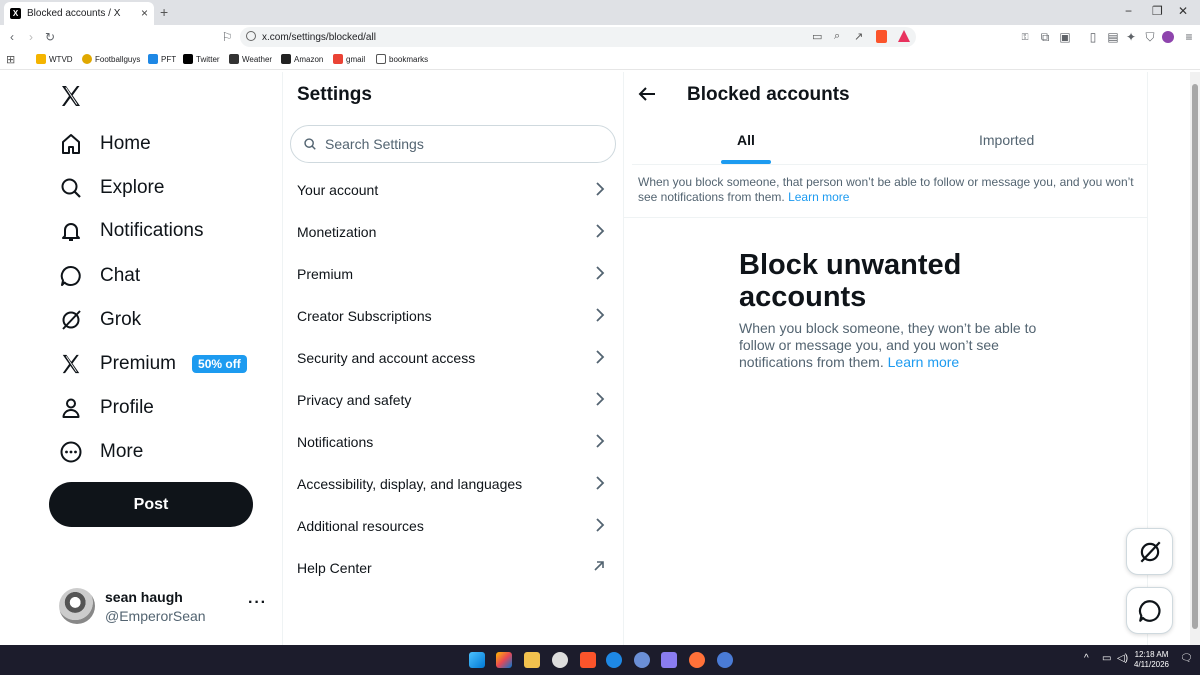  What do you see at coordinates (71, 144) in the screenshot?
I see `home-icon` at bounding box center [71, 144].